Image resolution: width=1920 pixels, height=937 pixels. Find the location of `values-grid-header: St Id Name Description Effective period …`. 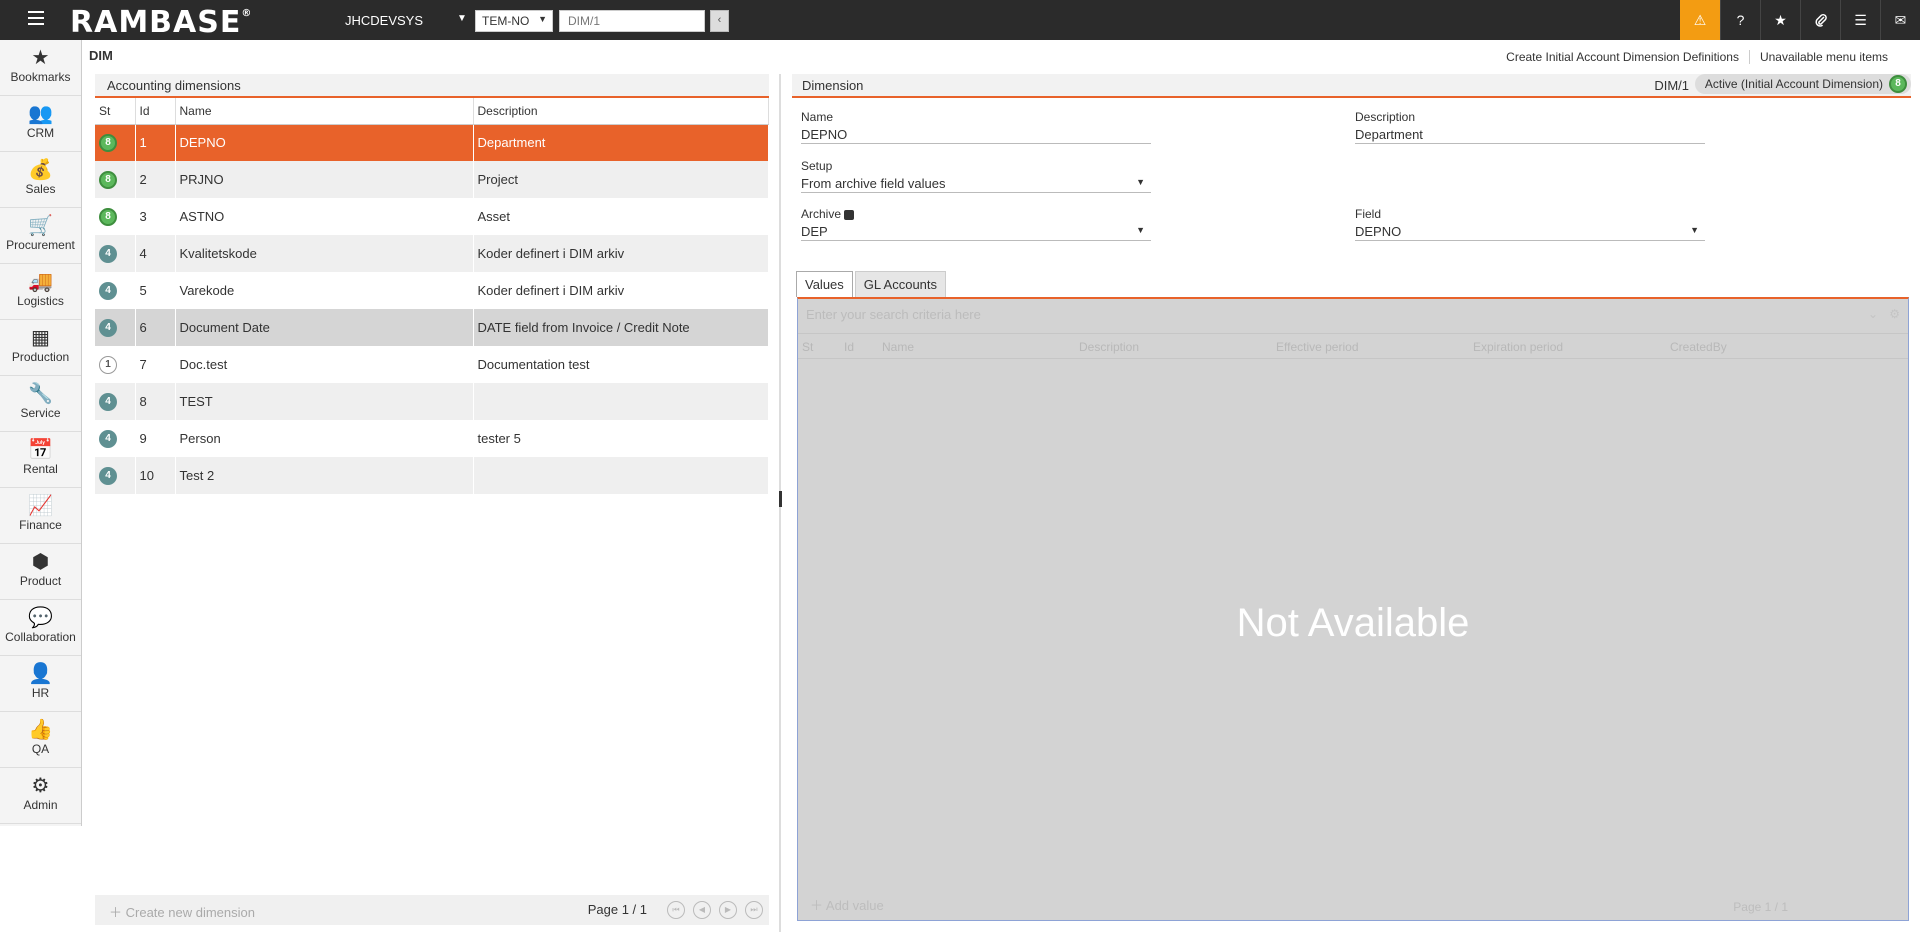

values-grid-header: St Id Name Description Effective period … is located at coordinates (1353, 346).